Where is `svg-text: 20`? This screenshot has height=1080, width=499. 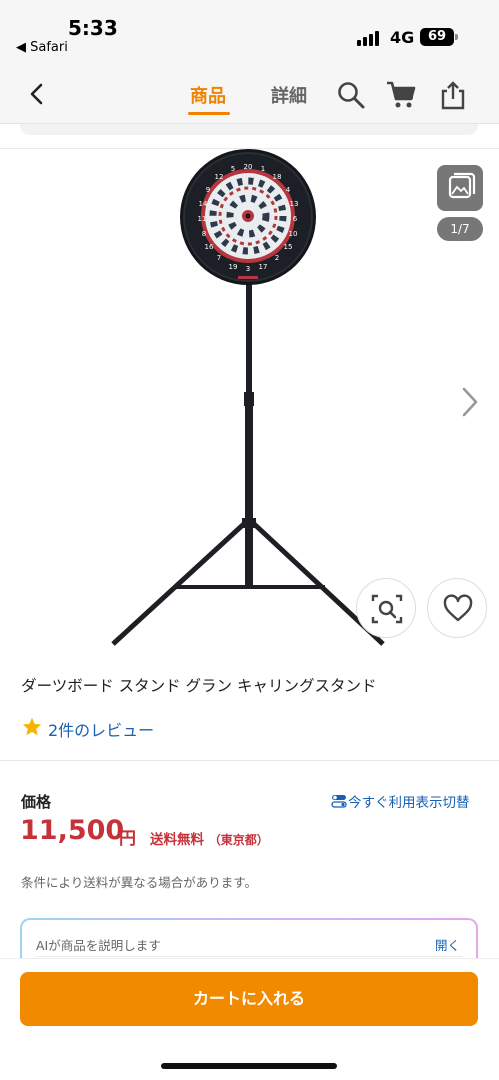 svg-text: 20 is located at coordinates (248, 167).